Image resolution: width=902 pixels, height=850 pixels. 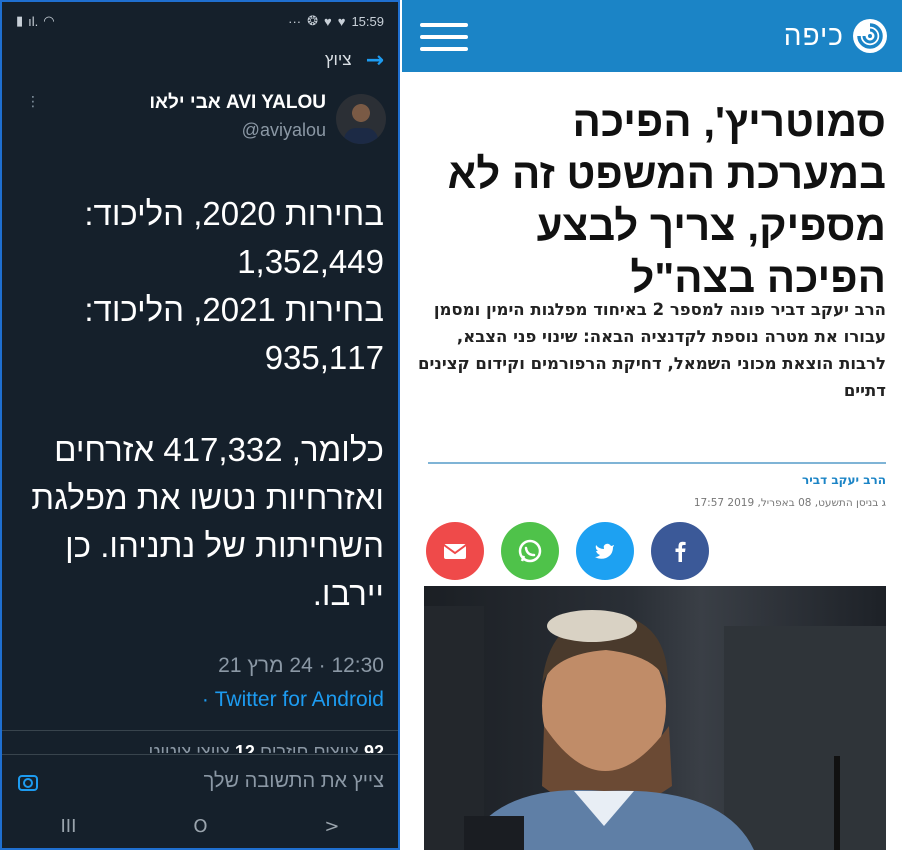 I want to click on avatar, so click(x=361, y=119).